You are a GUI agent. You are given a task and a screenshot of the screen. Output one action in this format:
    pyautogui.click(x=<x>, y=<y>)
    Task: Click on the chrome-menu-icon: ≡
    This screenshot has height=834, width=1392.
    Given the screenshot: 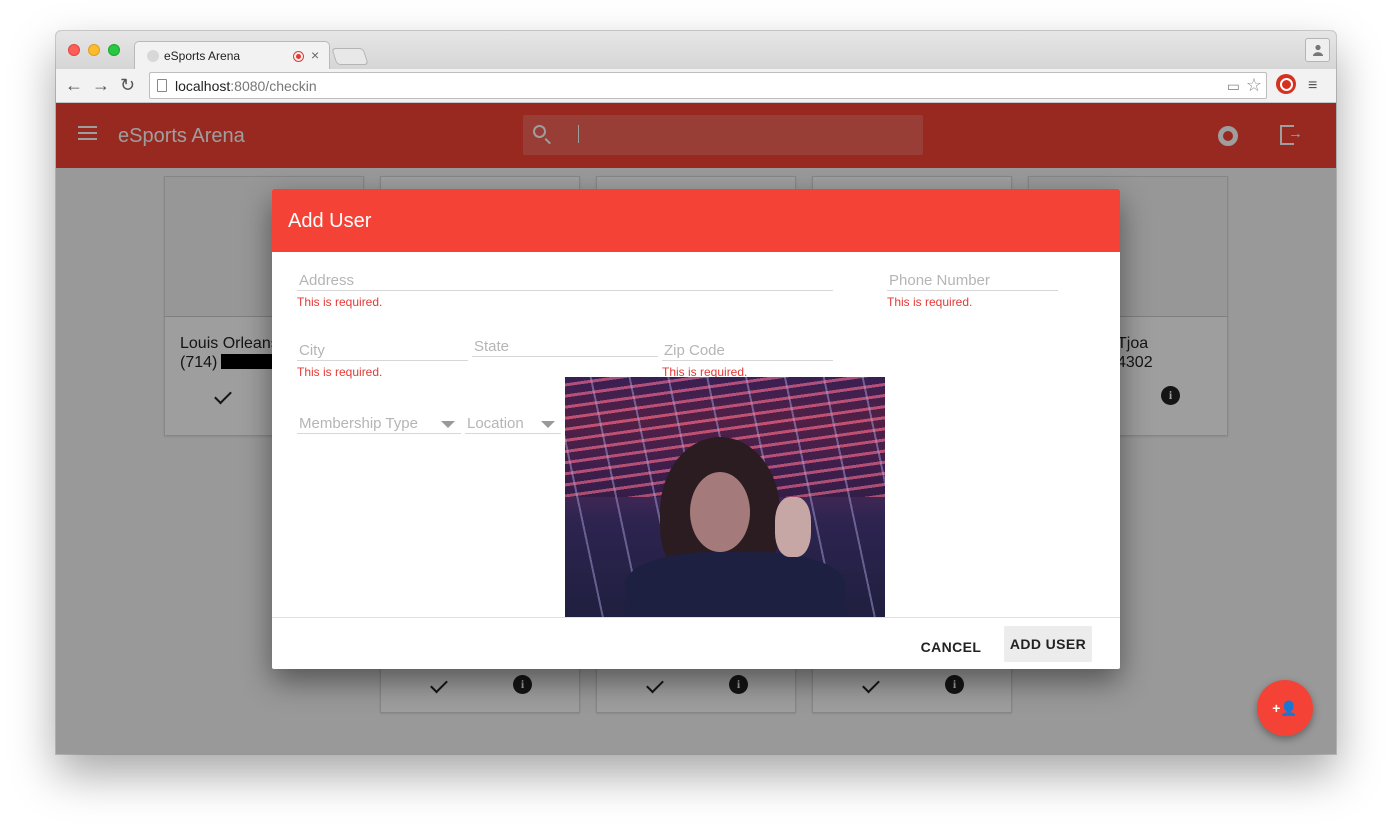 What is the action you would take?
    pyautogui.click(x=1312, y=86)
    